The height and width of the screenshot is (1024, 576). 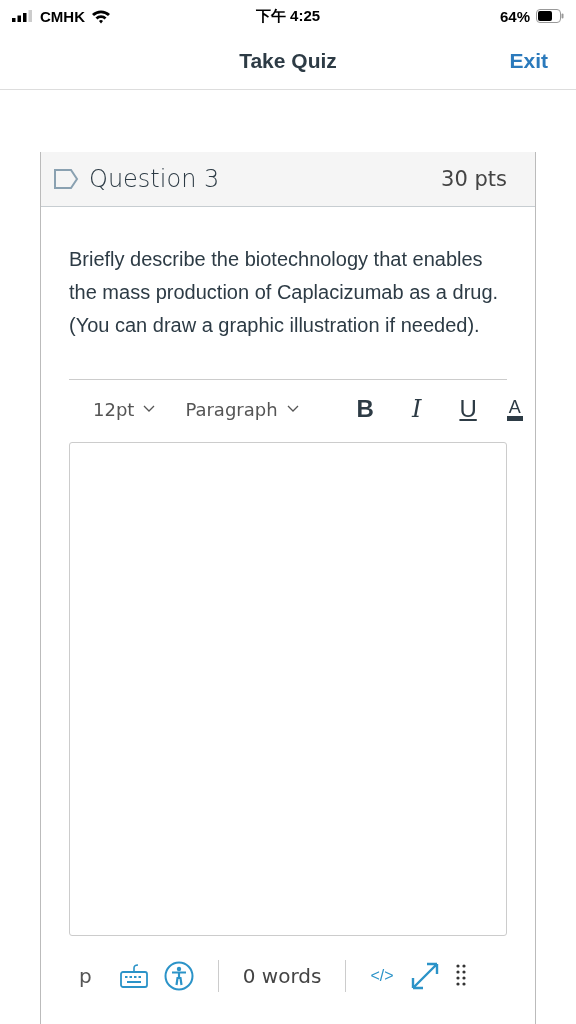 What do you see at coordinates (416, 409) in the screenshot?
I see `italic-button: I` at bounding box center [416, 409].